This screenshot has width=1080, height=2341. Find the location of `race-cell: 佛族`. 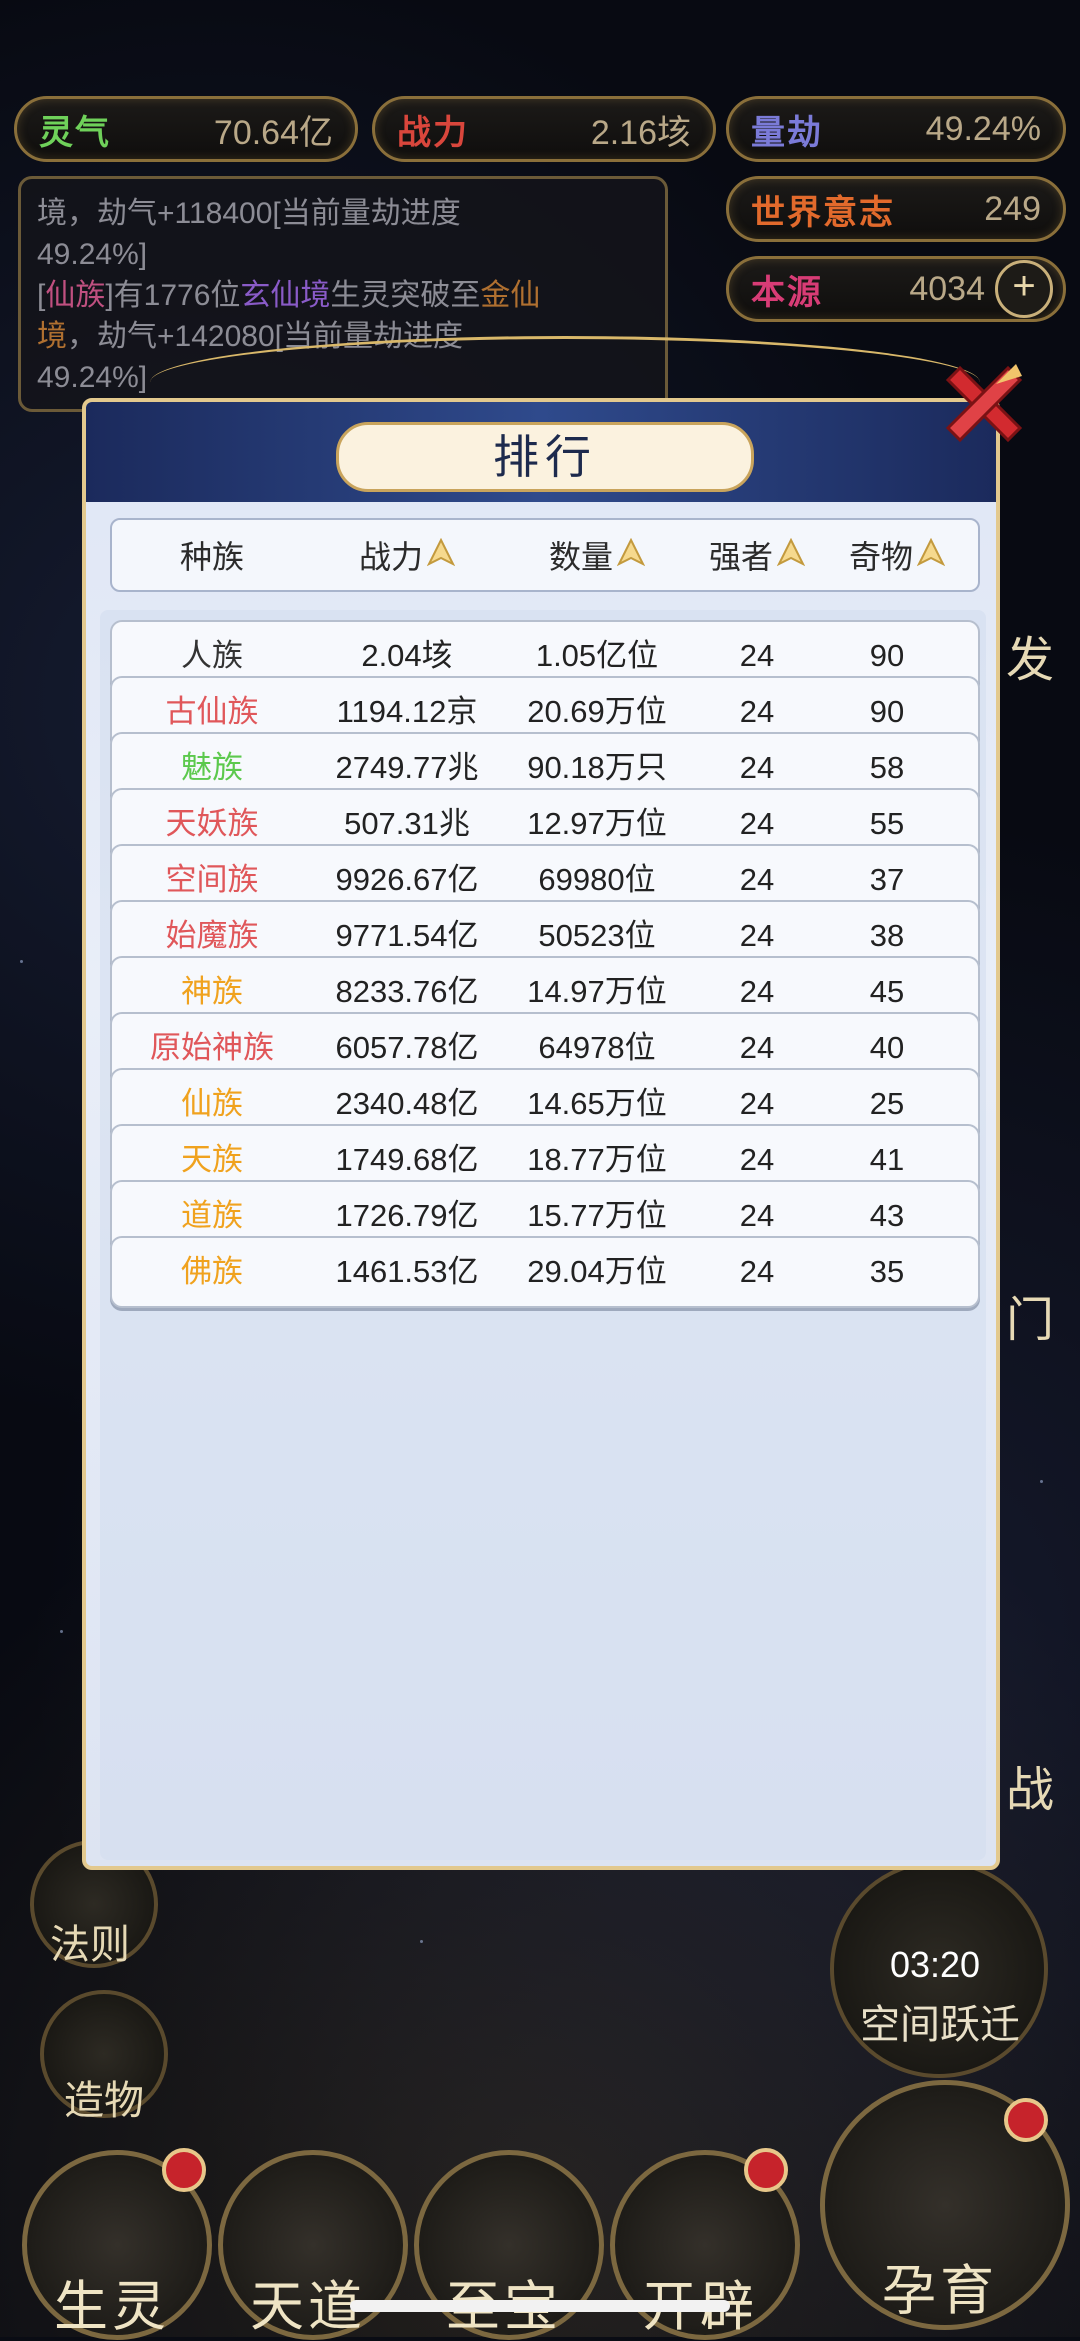

race-cell: 佛族 is located at coordinates (212, 1271).